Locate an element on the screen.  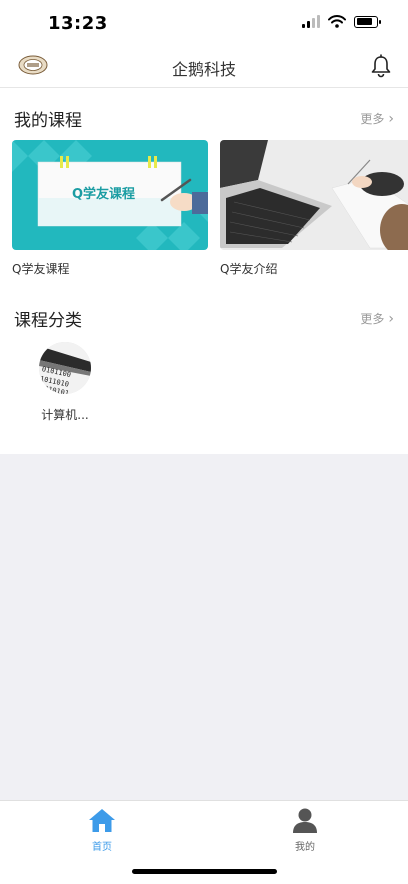
person-icon is located at coordinates (305, 820).